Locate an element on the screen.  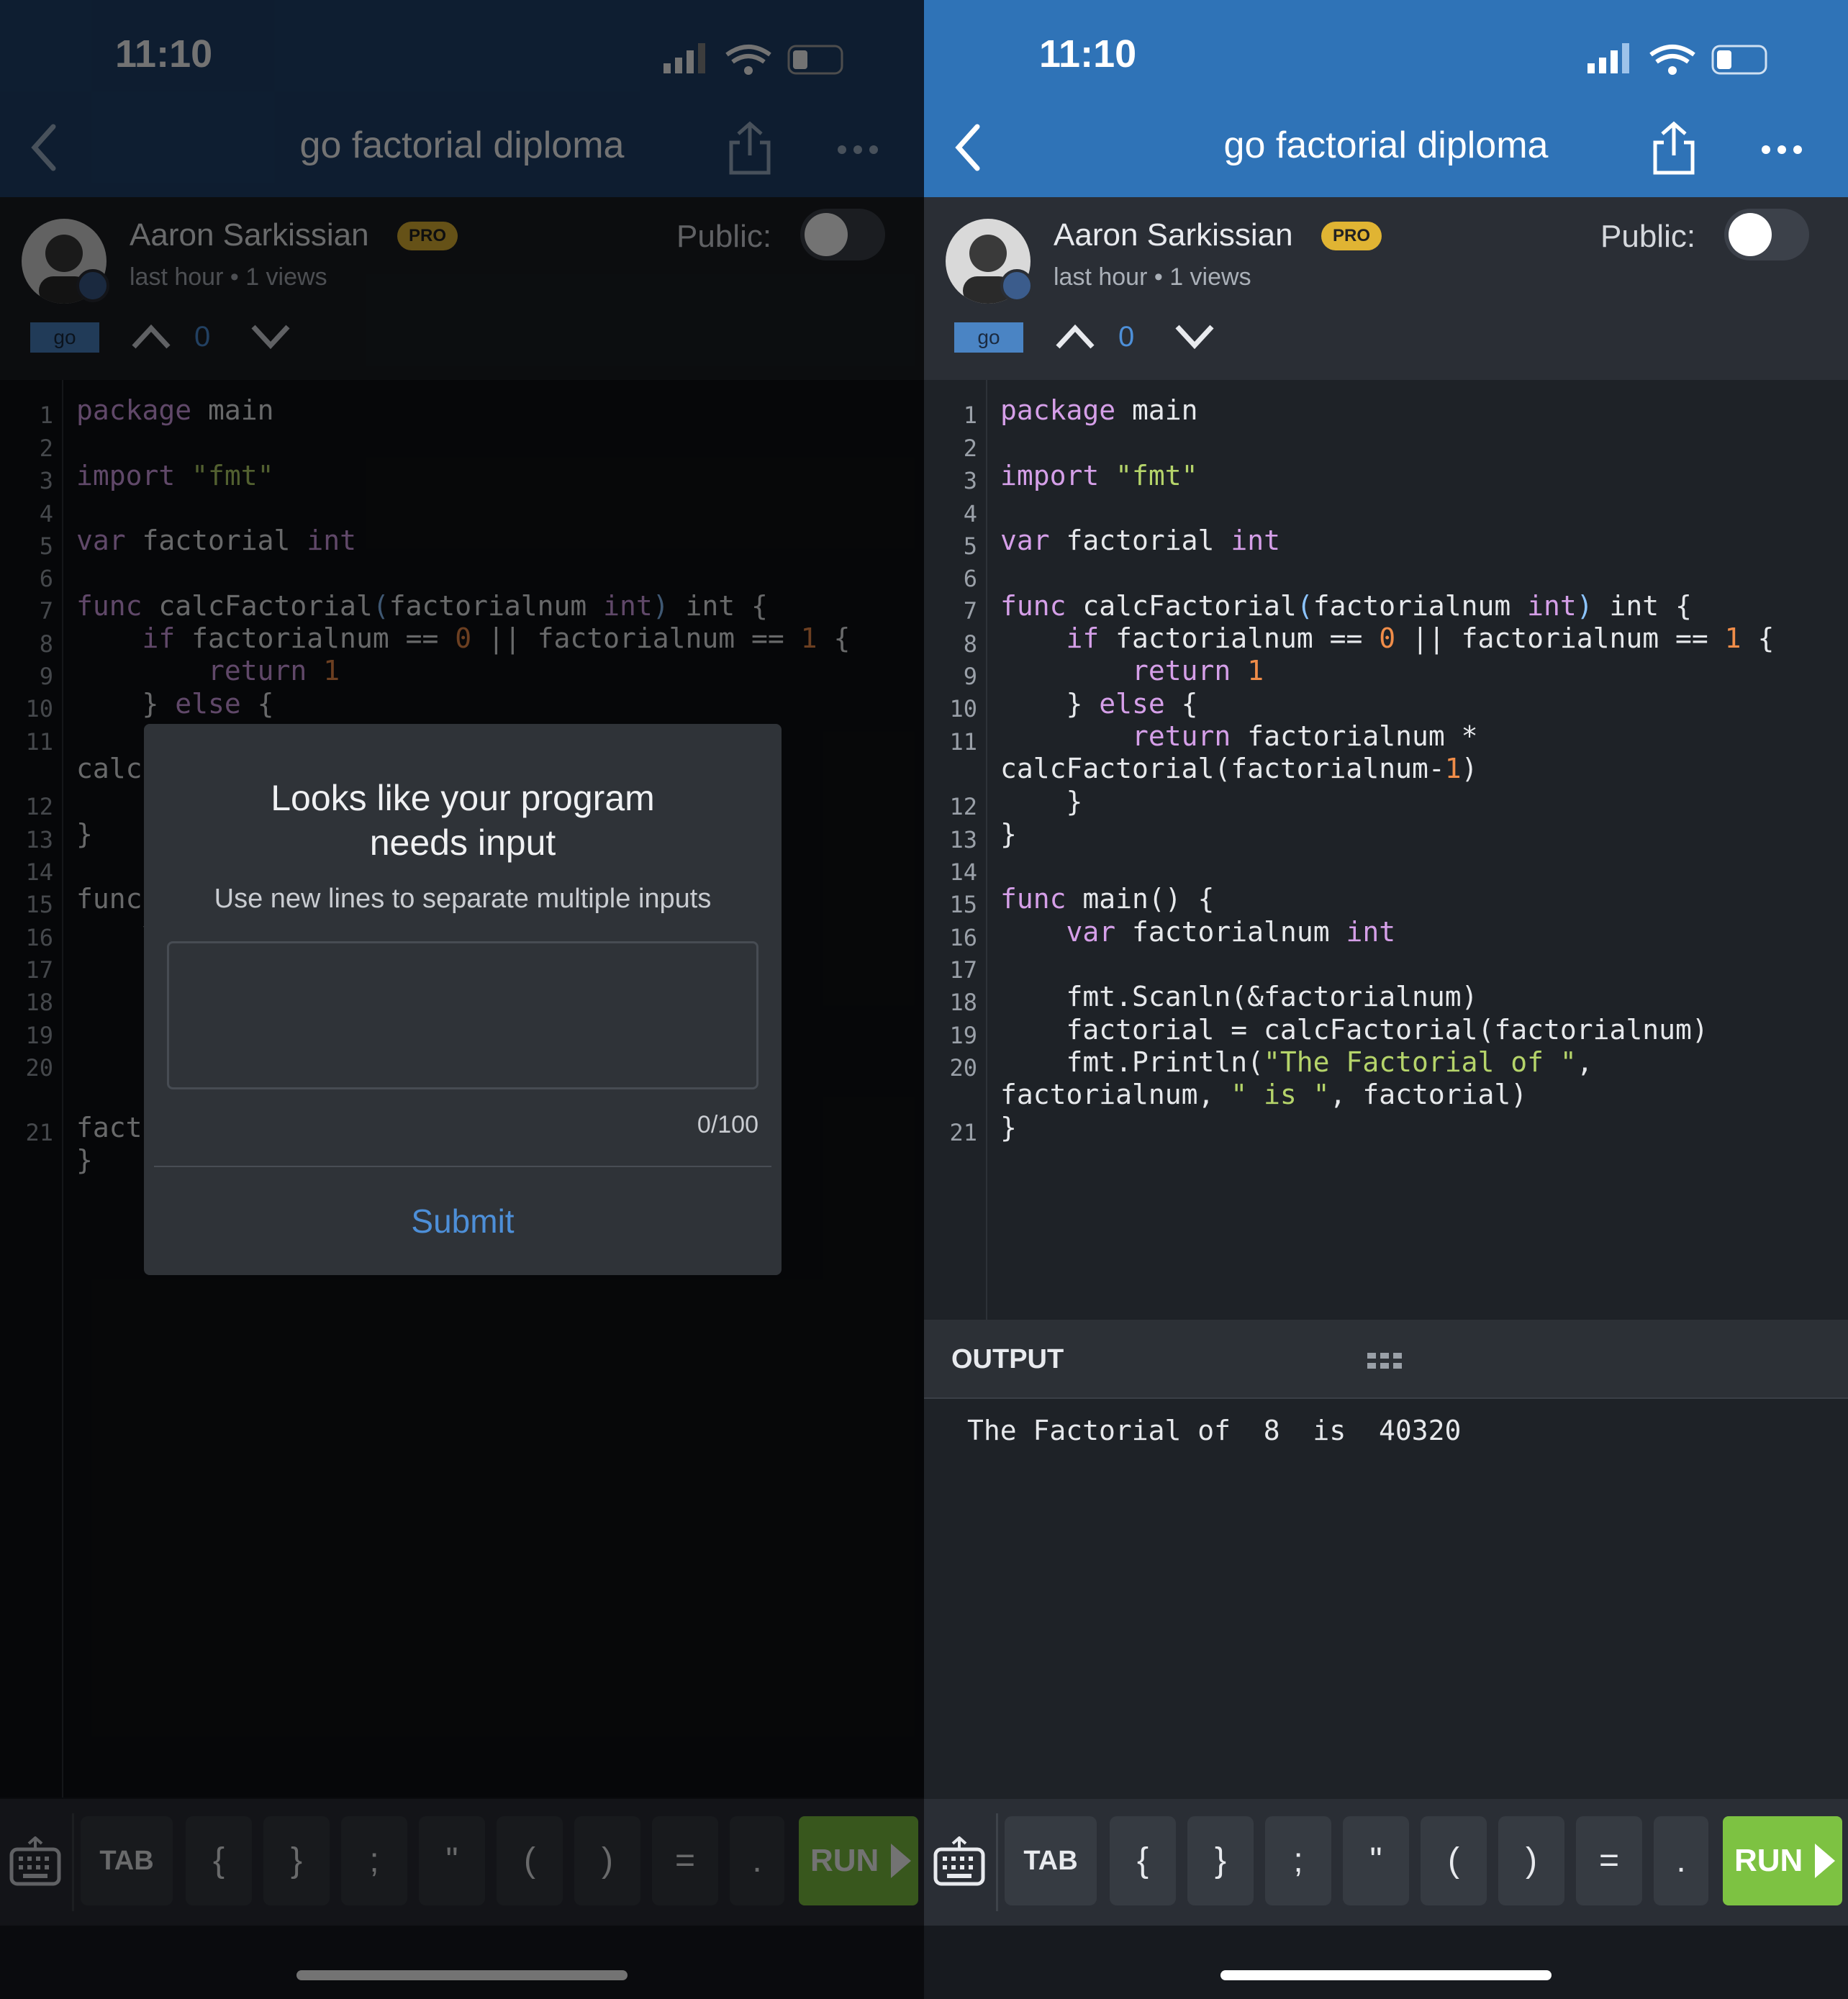
drag-handle-icon is located at coordinates (1386, 1361).